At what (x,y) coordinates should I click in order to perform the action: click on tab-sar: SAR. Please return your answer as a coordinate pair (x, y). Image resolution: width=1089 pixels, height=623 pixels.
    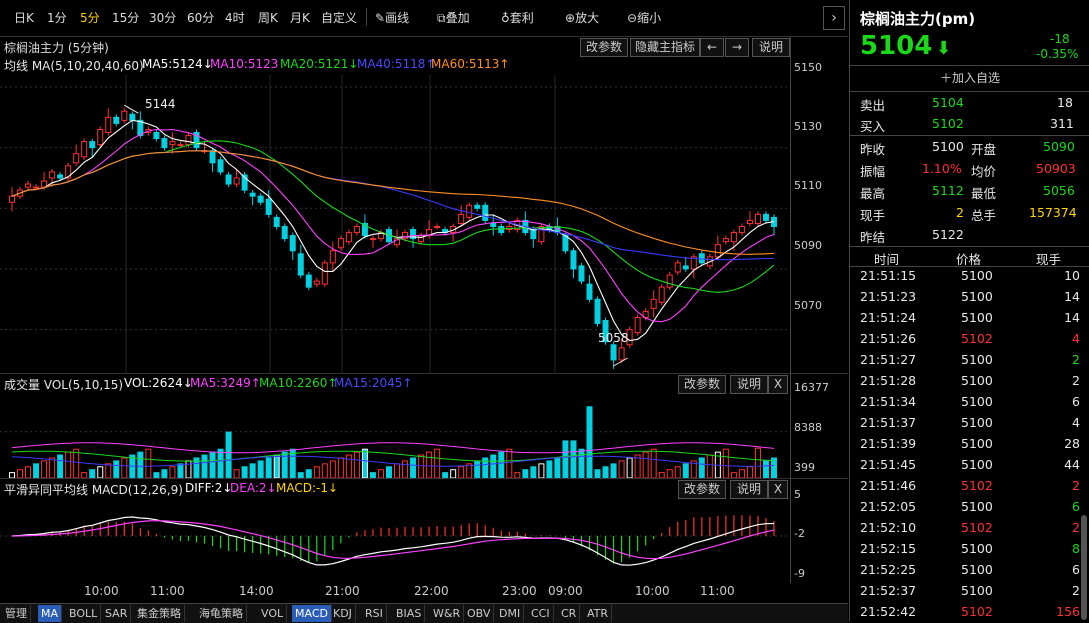
    Looking at the image, I should click on (117, 613).